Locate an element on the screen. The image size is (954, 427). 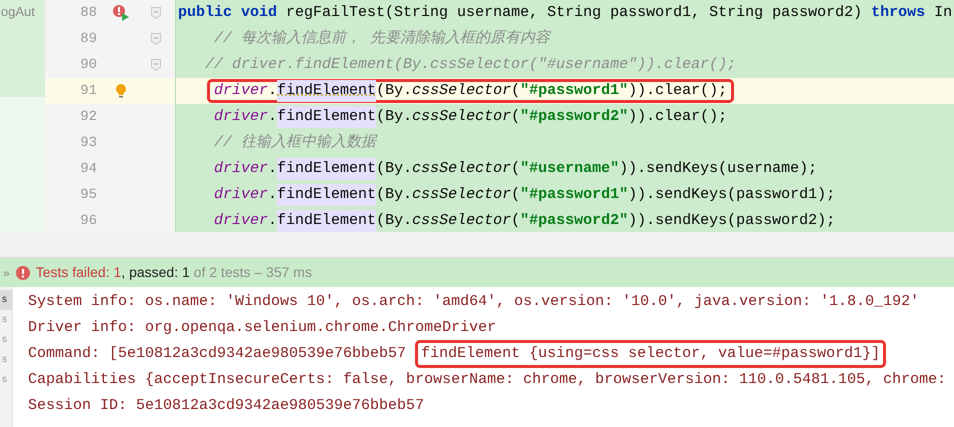
code-comment: // driver.findElement(By.cssSelector("#username")).clear(); is located at coordinates (470, 64).